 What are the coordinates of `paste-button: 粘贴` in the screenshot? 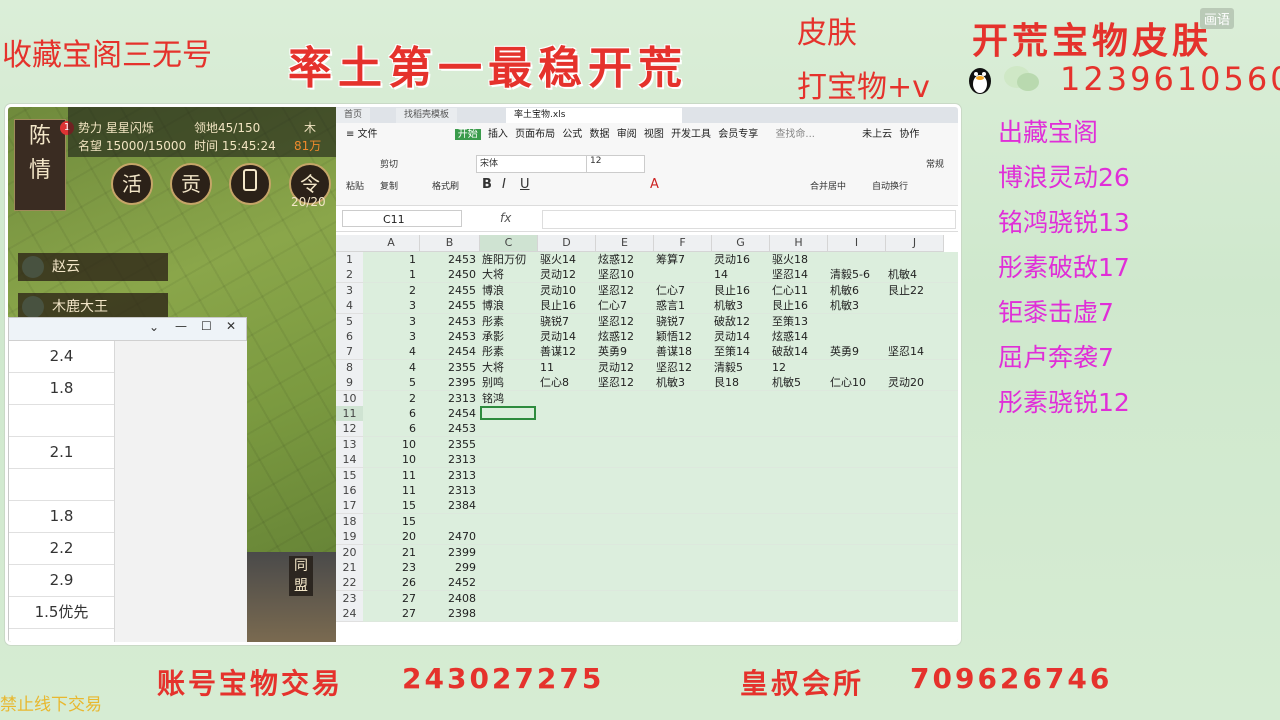 It's located at (355, 185).